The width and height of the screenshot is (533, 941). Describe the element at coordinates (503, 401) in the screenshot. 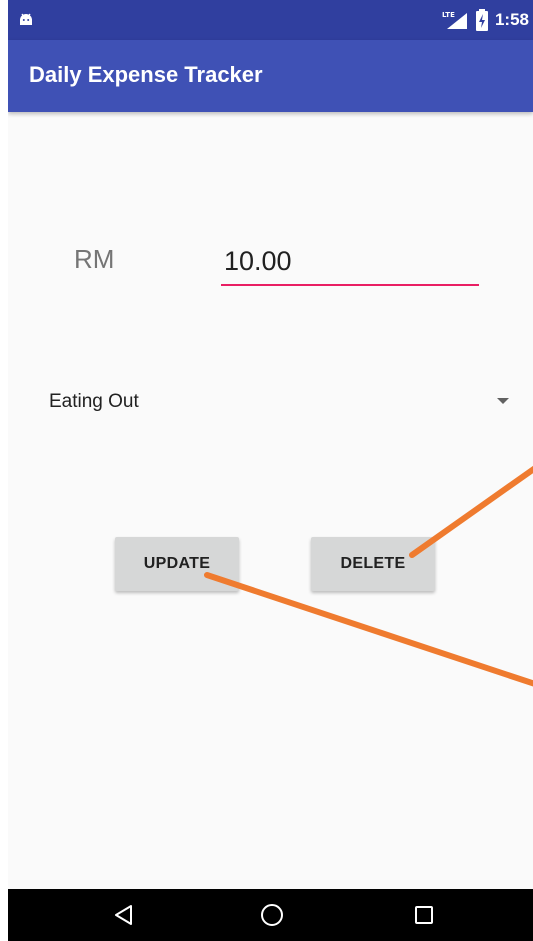

I see `dropdown-arrow-icon` at that location.